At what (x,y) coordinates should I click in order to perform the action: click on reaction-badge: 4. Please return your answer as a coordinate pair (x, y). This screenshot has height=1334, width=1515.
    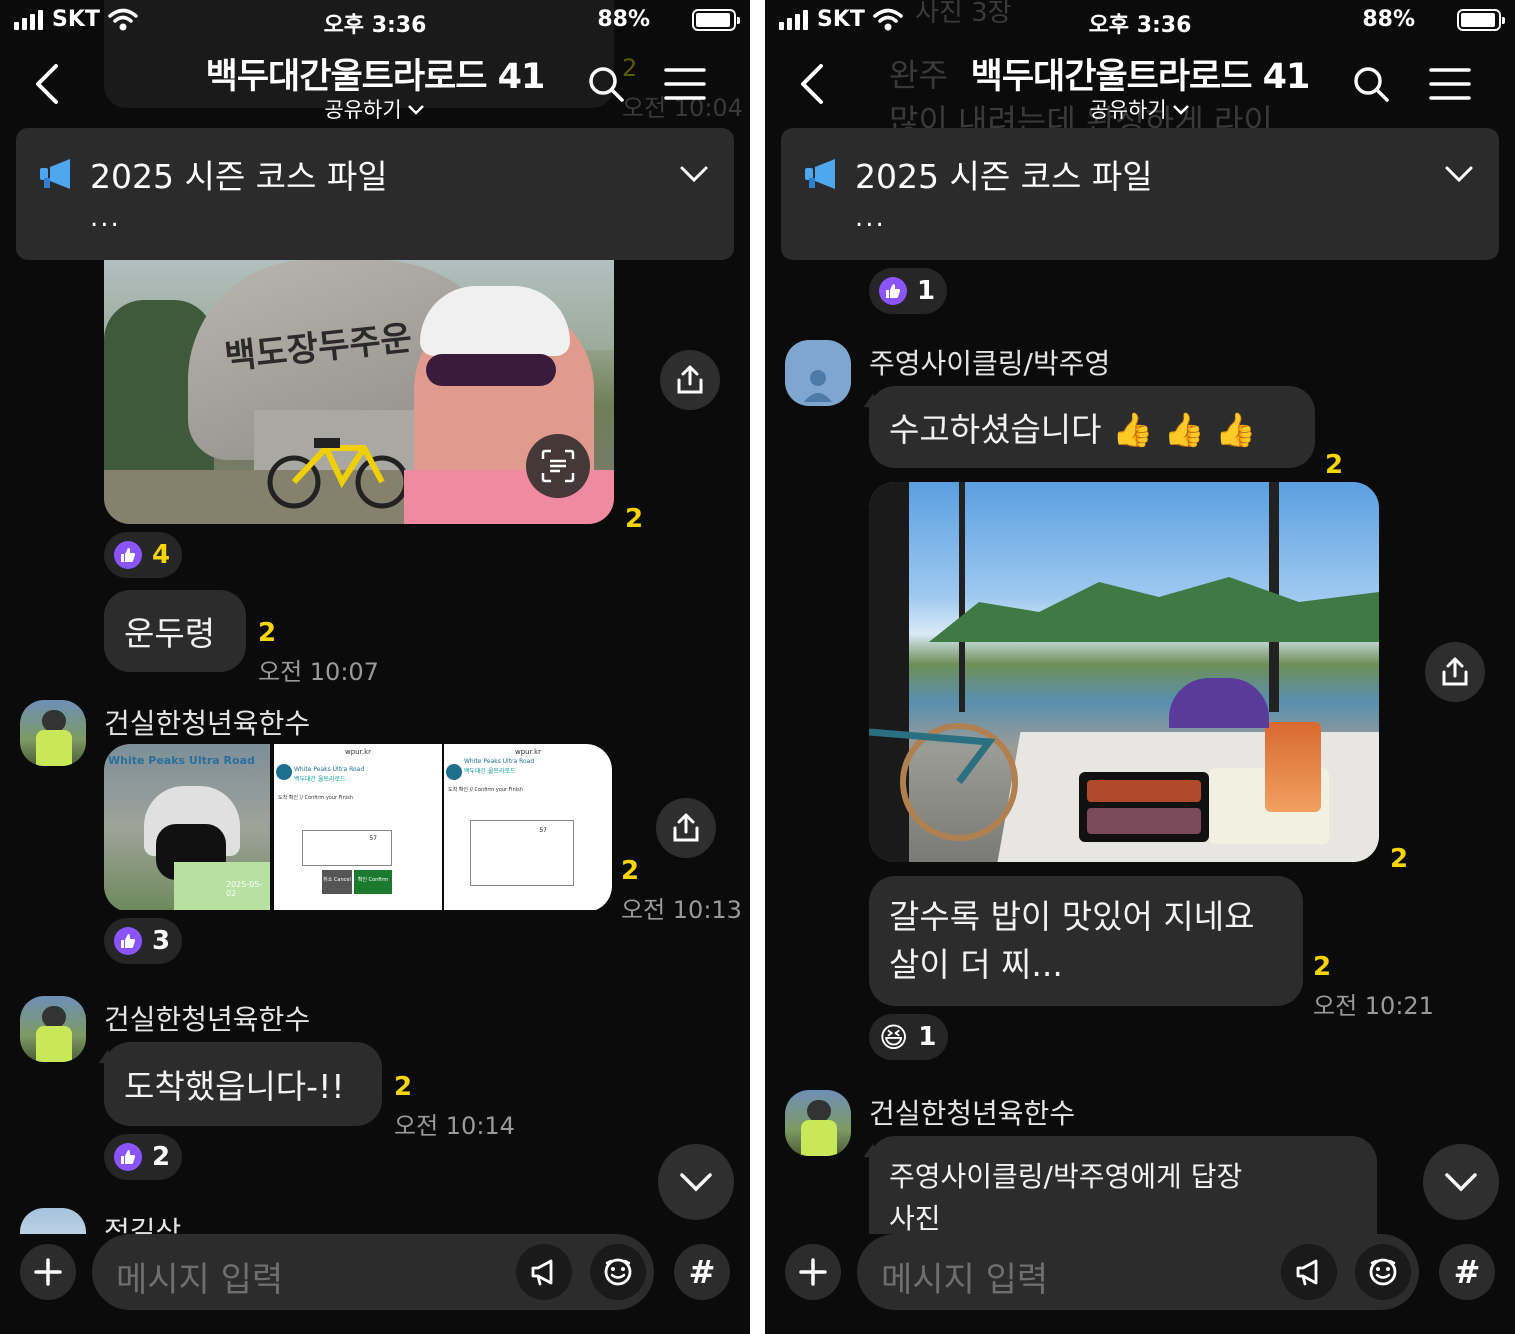
    Looking at the image, I should click on (143, 555).